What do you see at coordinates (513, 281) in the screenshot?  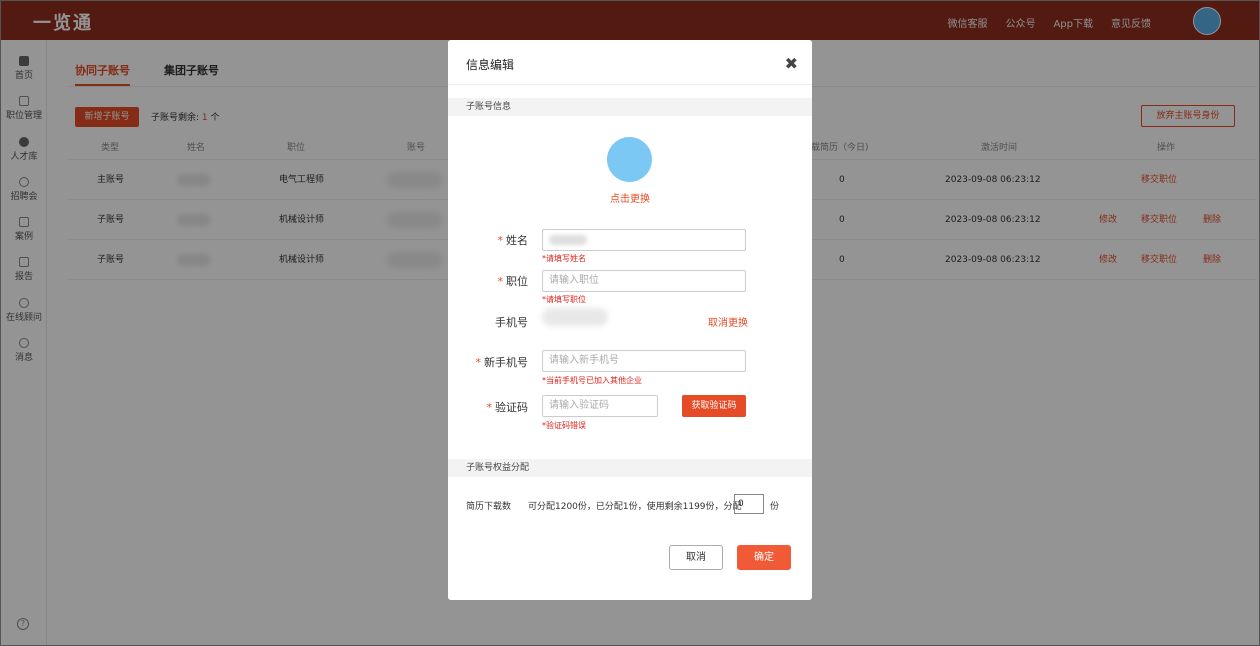 I see `position-label: * 职位` at bounding box center [513, 281].